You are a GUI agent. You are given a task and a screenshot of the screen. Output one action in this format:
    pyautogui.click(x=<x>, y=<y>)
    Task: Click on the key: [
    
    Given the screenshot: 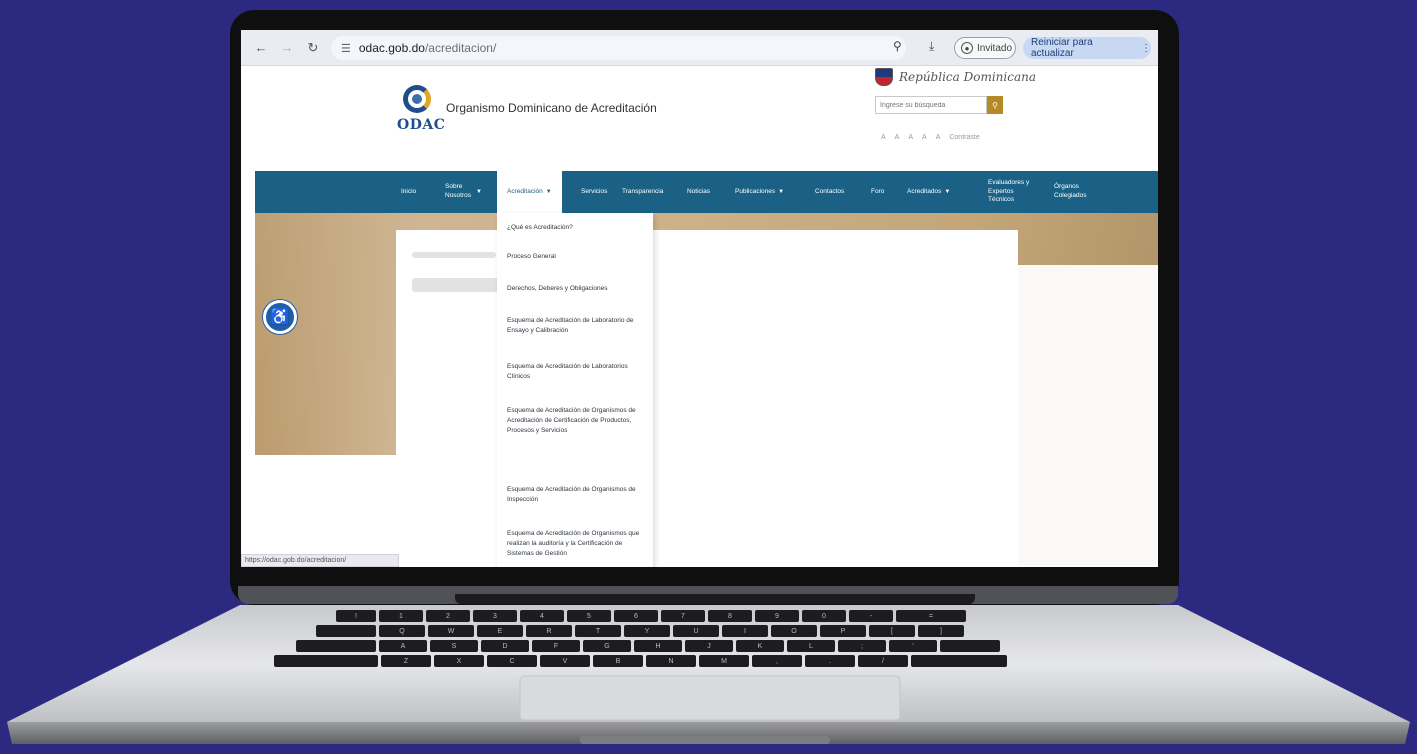 What is the action you would take?
    pyautogui.click(x=892, y=631)
    